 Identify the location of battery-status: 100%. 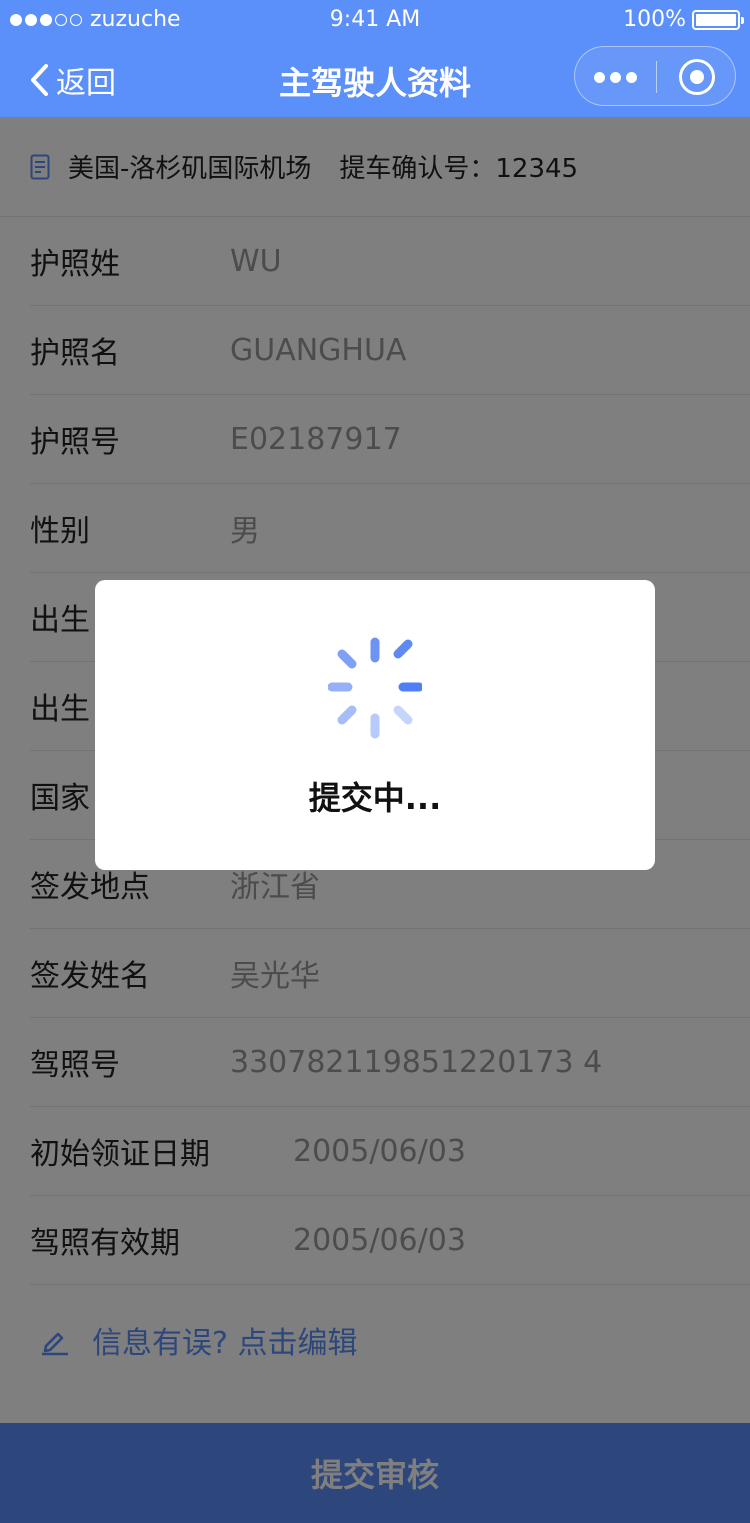
(683, 19).